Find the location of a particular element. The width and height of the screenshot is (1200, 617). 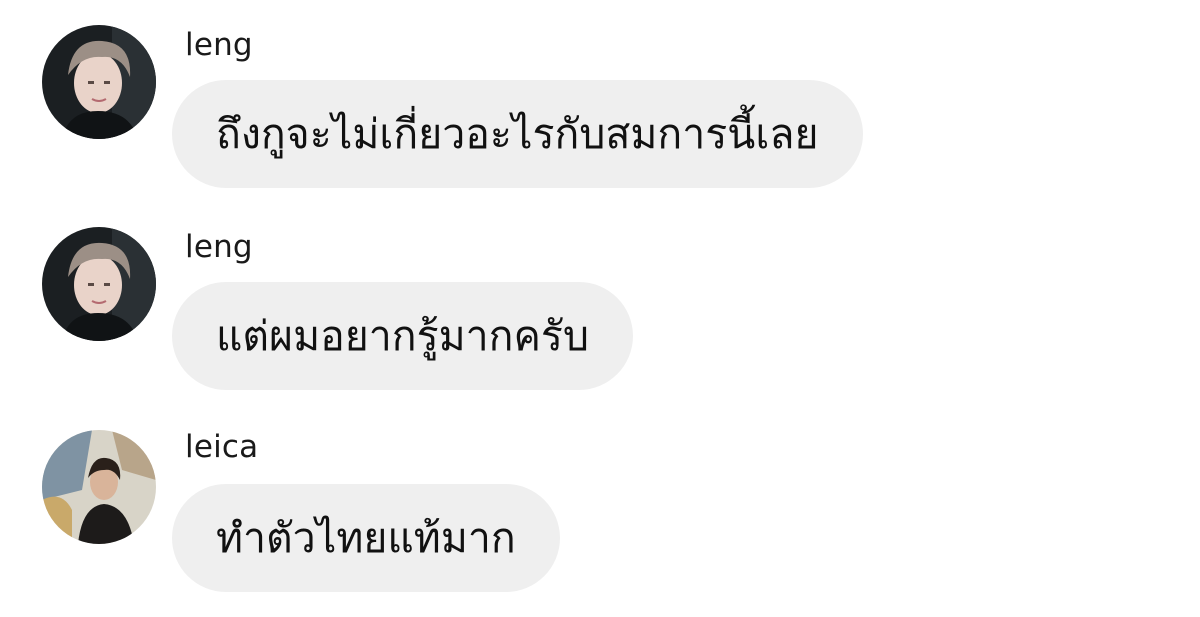

profile-photo-leica is located at coordinates (99, 487).